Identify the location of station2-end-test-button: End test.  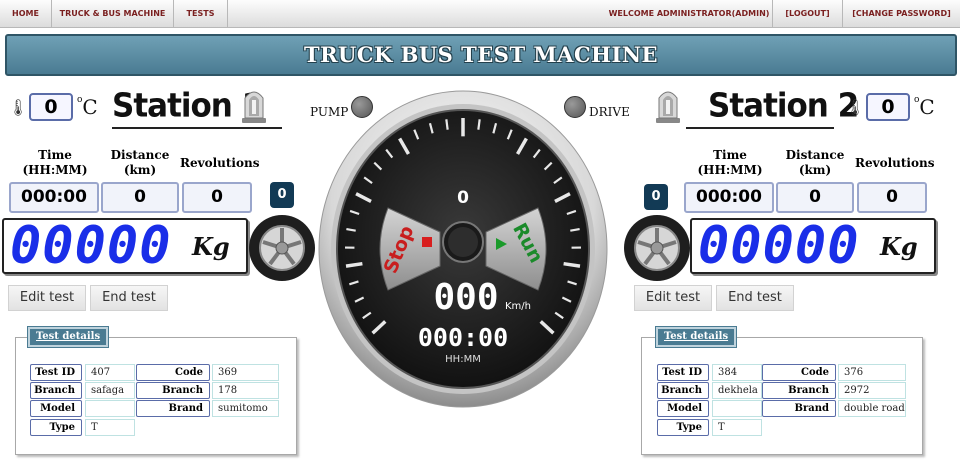
(755, 298).